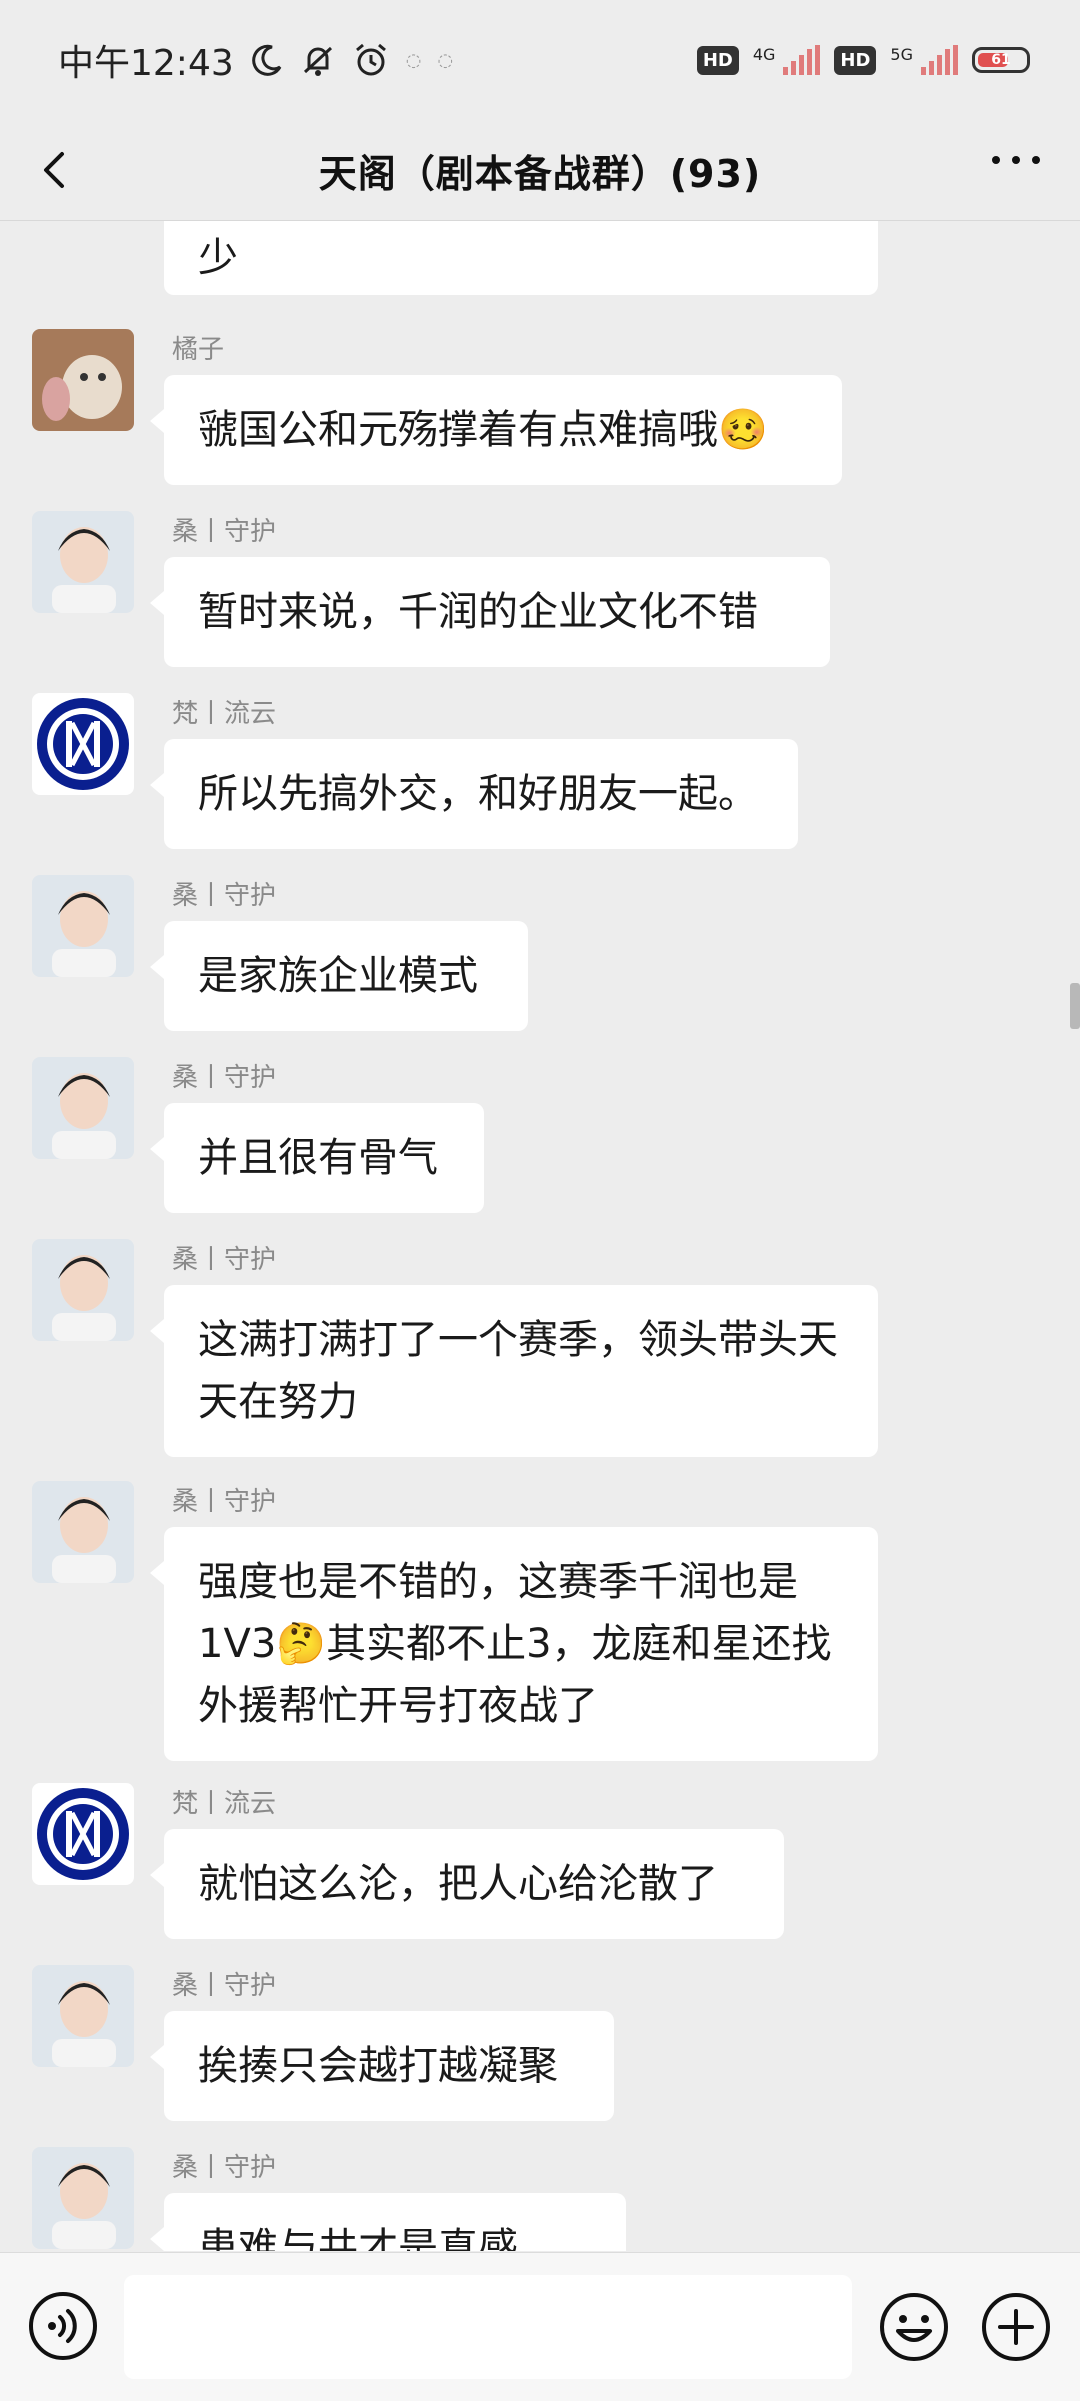 The height and width of the screenshot is (2401, 1080). Describe the element at coordinates (488, 2327) in the screenshot. I see `message-input` at that location.